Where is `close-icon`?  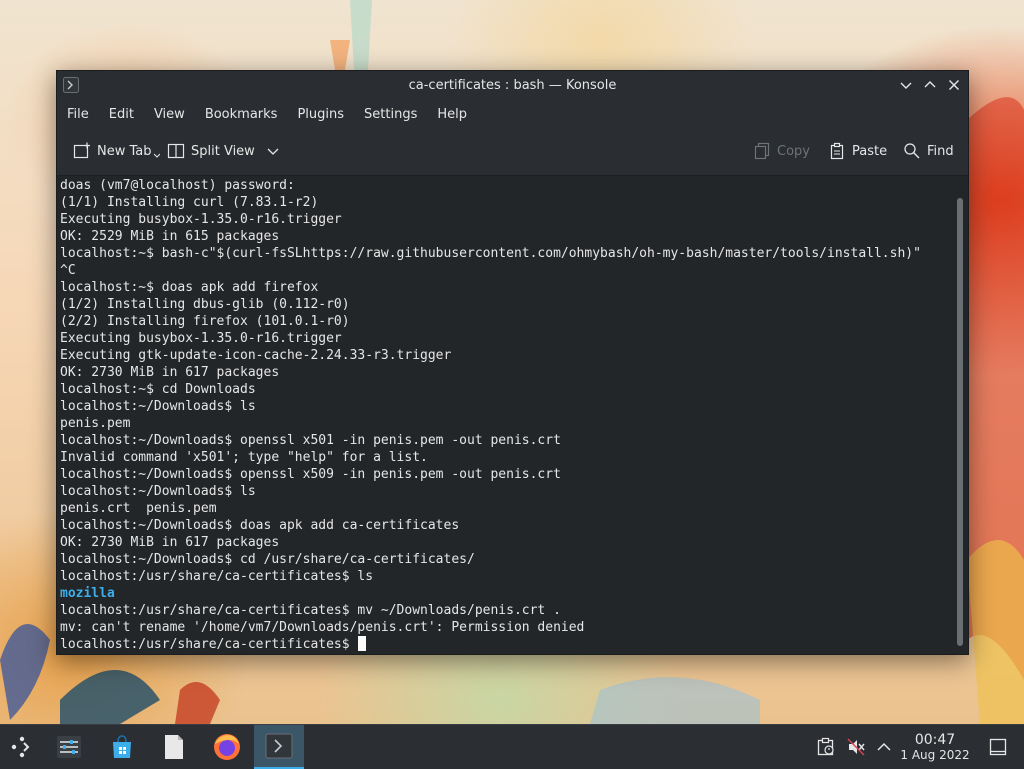
close-icon is located at coordinates (954, 85).